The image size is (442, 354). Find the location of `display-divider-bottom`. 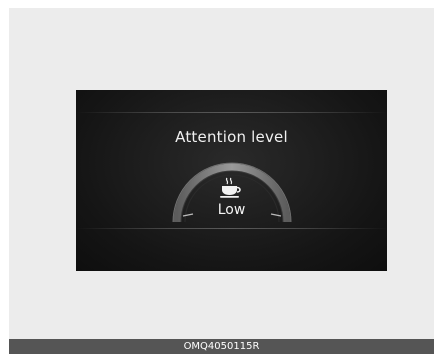

display-divider-bottom is located at coordinates (231, 228).